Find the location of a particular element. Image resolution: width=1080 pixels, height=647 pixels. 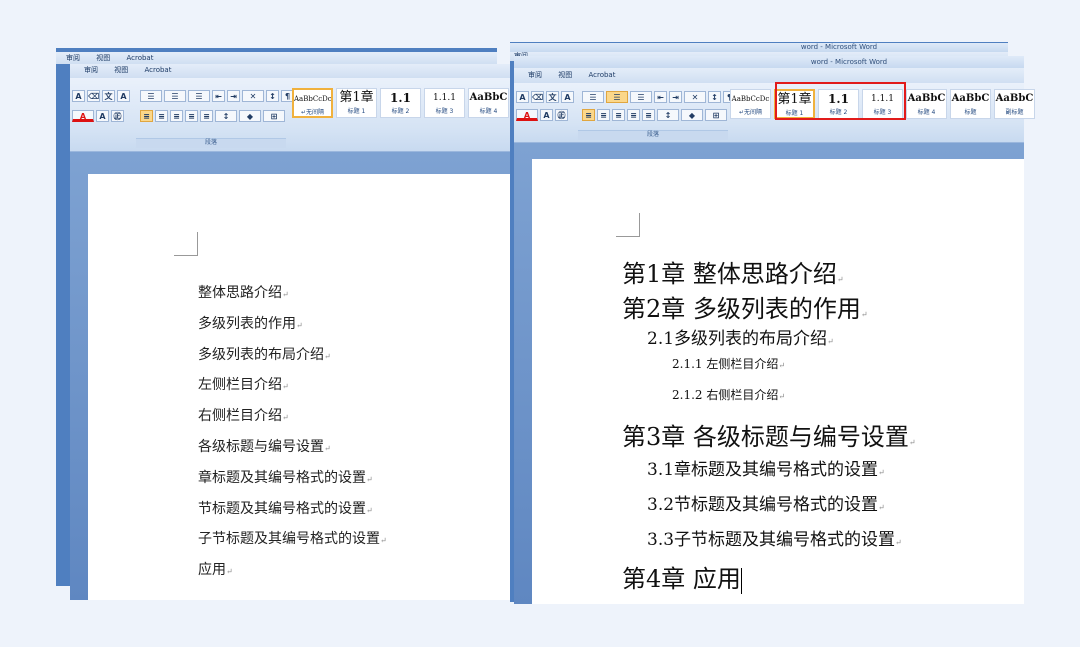

style-subtitle: AaBbC 副标题 is located at coordinates (1014, 104).